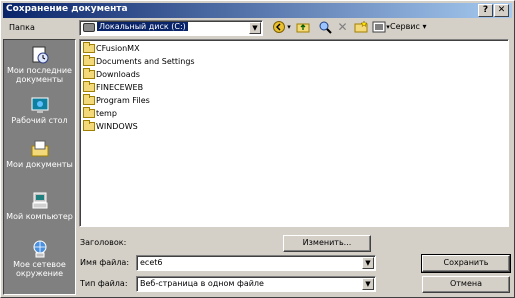 This screenshot has width=515, height=298. Describe the element at coordinates (139, 62) in the screenshot. I see `list-item: Documents and Settings` at that location.